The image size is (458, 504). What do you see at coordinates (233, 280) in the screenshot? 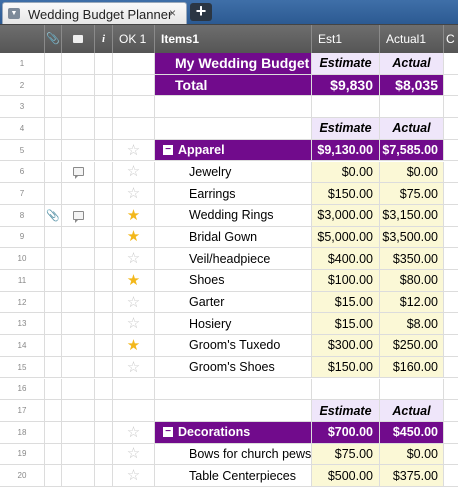
I see `item-cell: Shoes` at bounding box center [233, 280].